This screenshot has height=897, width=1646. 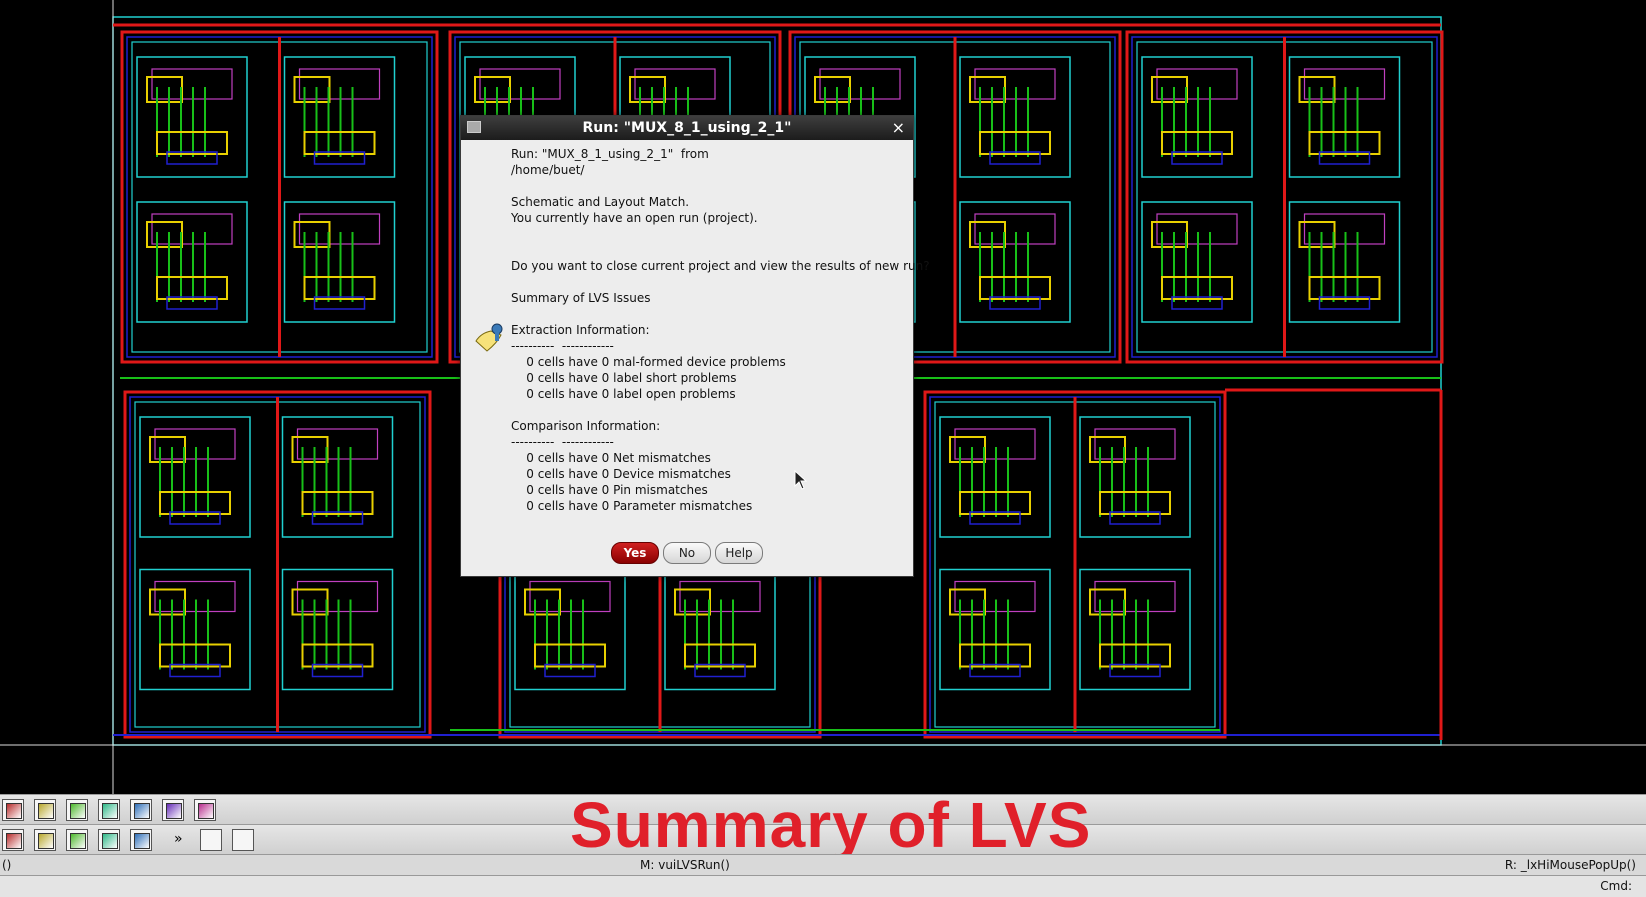 I want to click on note-info-icon, so click(x=489, y=337).